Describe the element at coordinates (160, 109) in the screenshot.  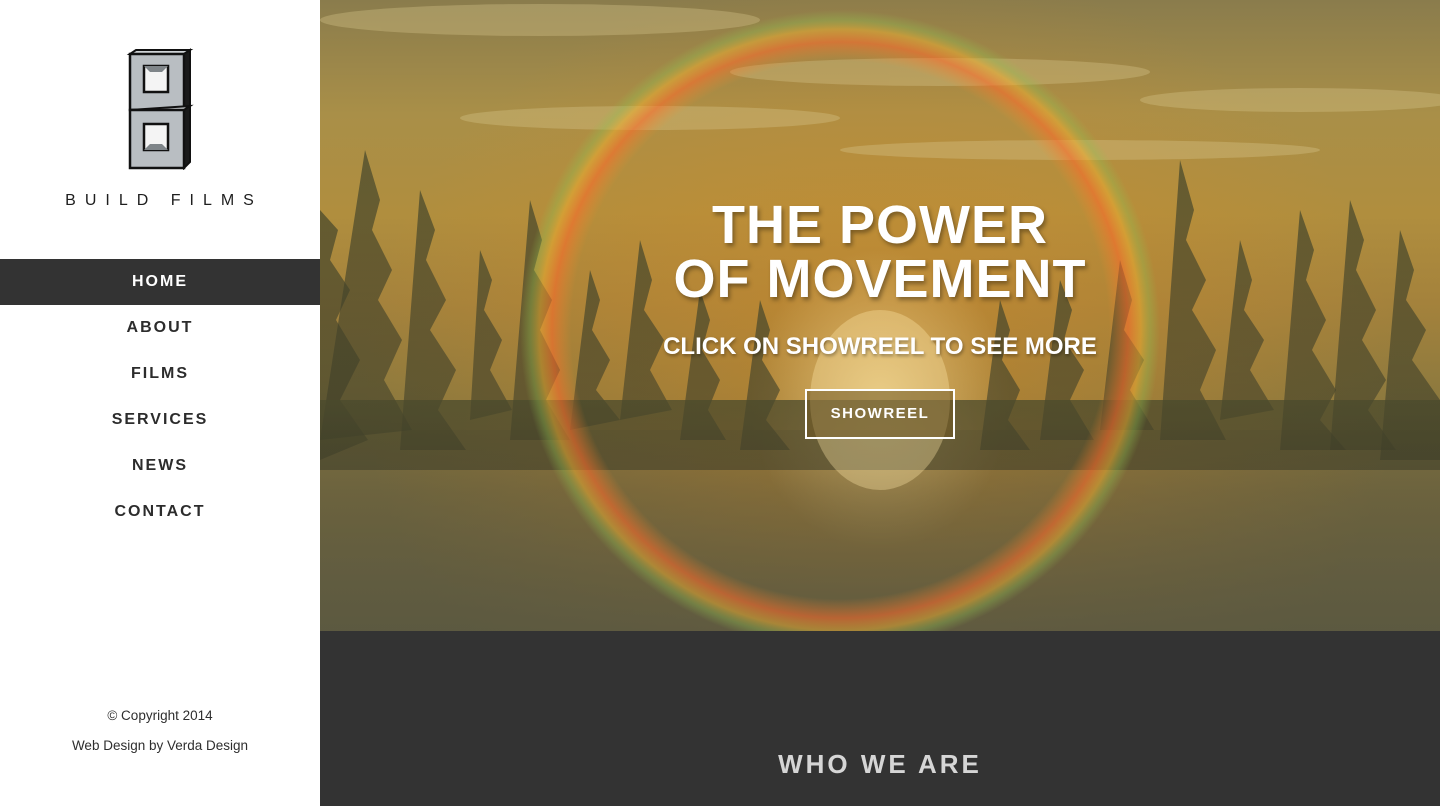
I see `stacked-cubes-logo-icon` at that location.